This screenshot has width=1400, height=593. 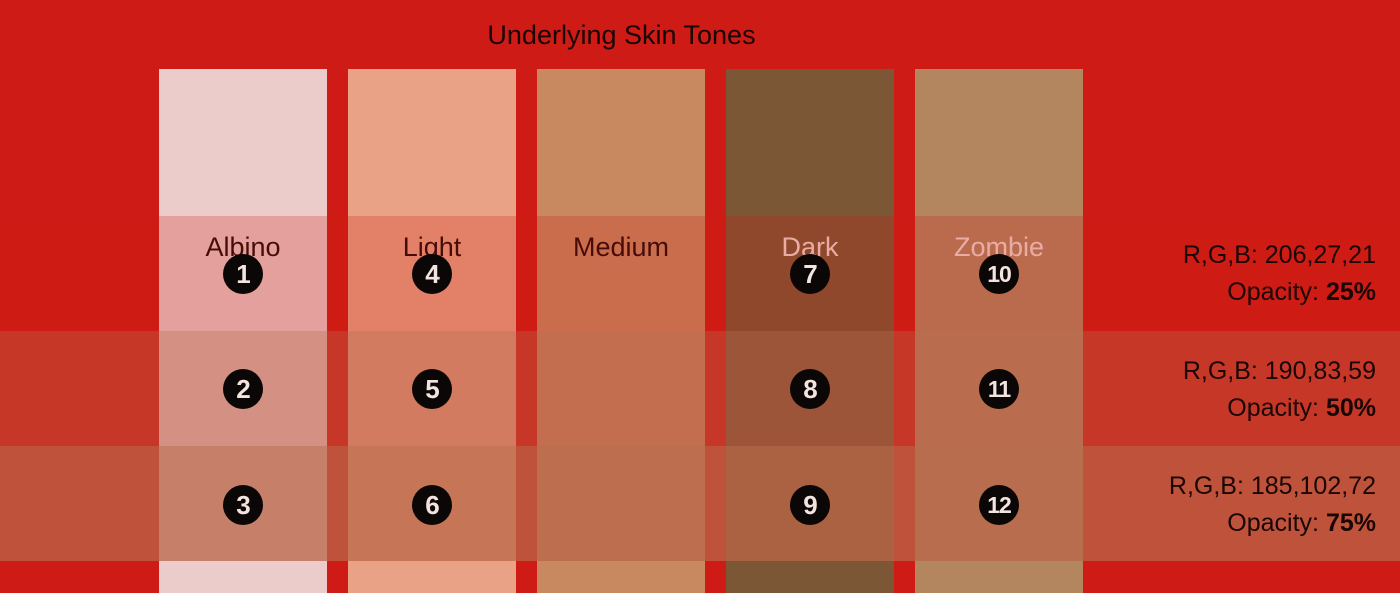 I want to click on marker-11: 11, so click(x=999, y=389).